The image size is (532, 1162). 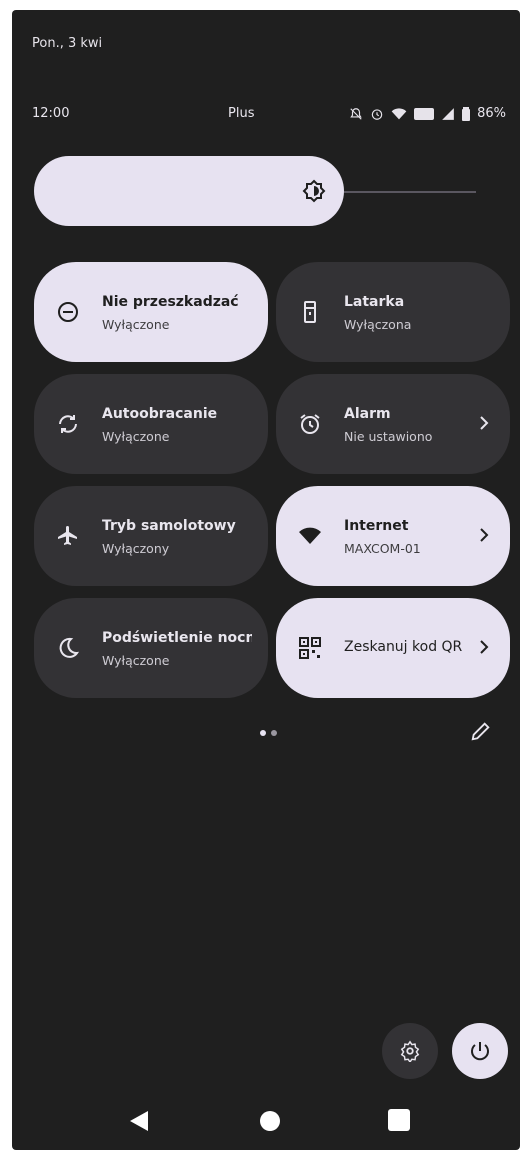 What do you see at coordinates (51, 113) in the screenshot?
I see `status-time: 12:00` at bounding box center [51, 113].